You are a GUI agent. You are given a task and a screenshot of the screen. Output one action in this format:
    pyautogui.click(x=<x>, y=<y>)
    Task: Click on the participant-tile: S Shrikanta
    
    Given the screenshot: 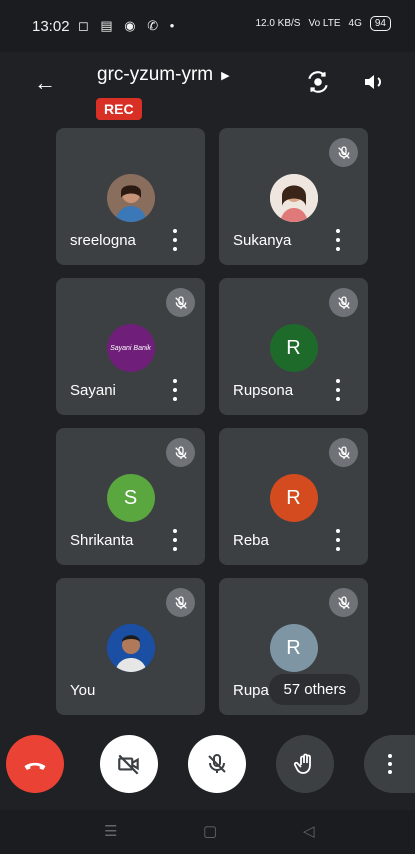 What is the action you would take?
    pyautogui.click(x=130, y=496)
    